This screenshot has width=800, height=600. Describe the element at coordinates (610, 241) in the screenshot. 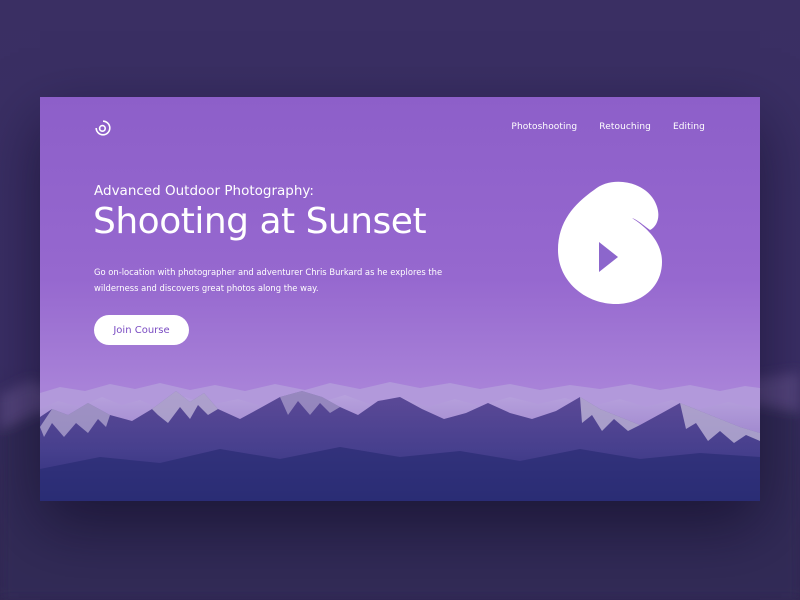

I see `play-icon` at that location.